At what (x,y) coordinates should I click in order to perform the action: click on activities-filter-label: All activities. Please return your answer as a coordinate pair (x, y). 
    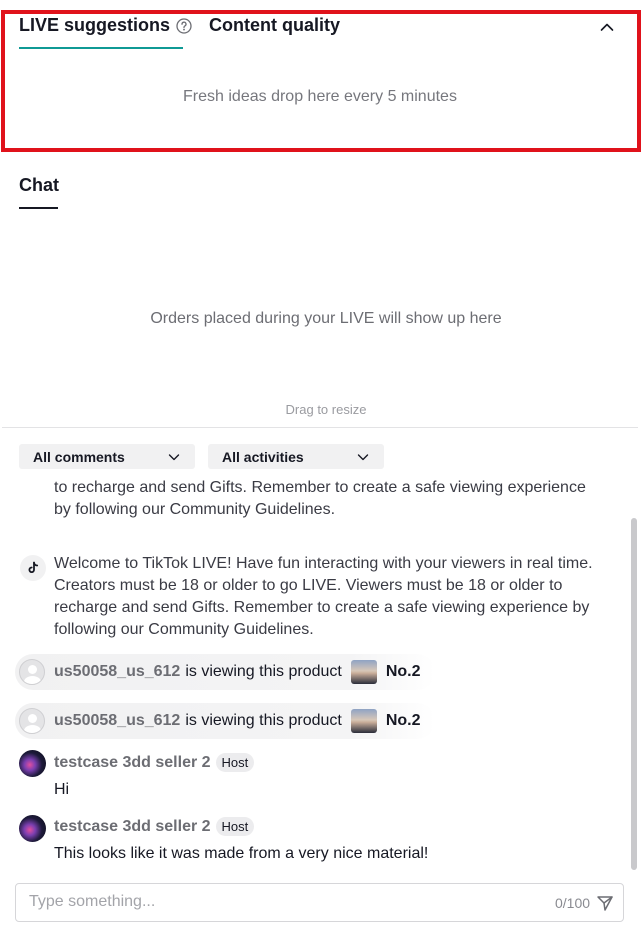
    Looking at the image, I should click on (263, 456).